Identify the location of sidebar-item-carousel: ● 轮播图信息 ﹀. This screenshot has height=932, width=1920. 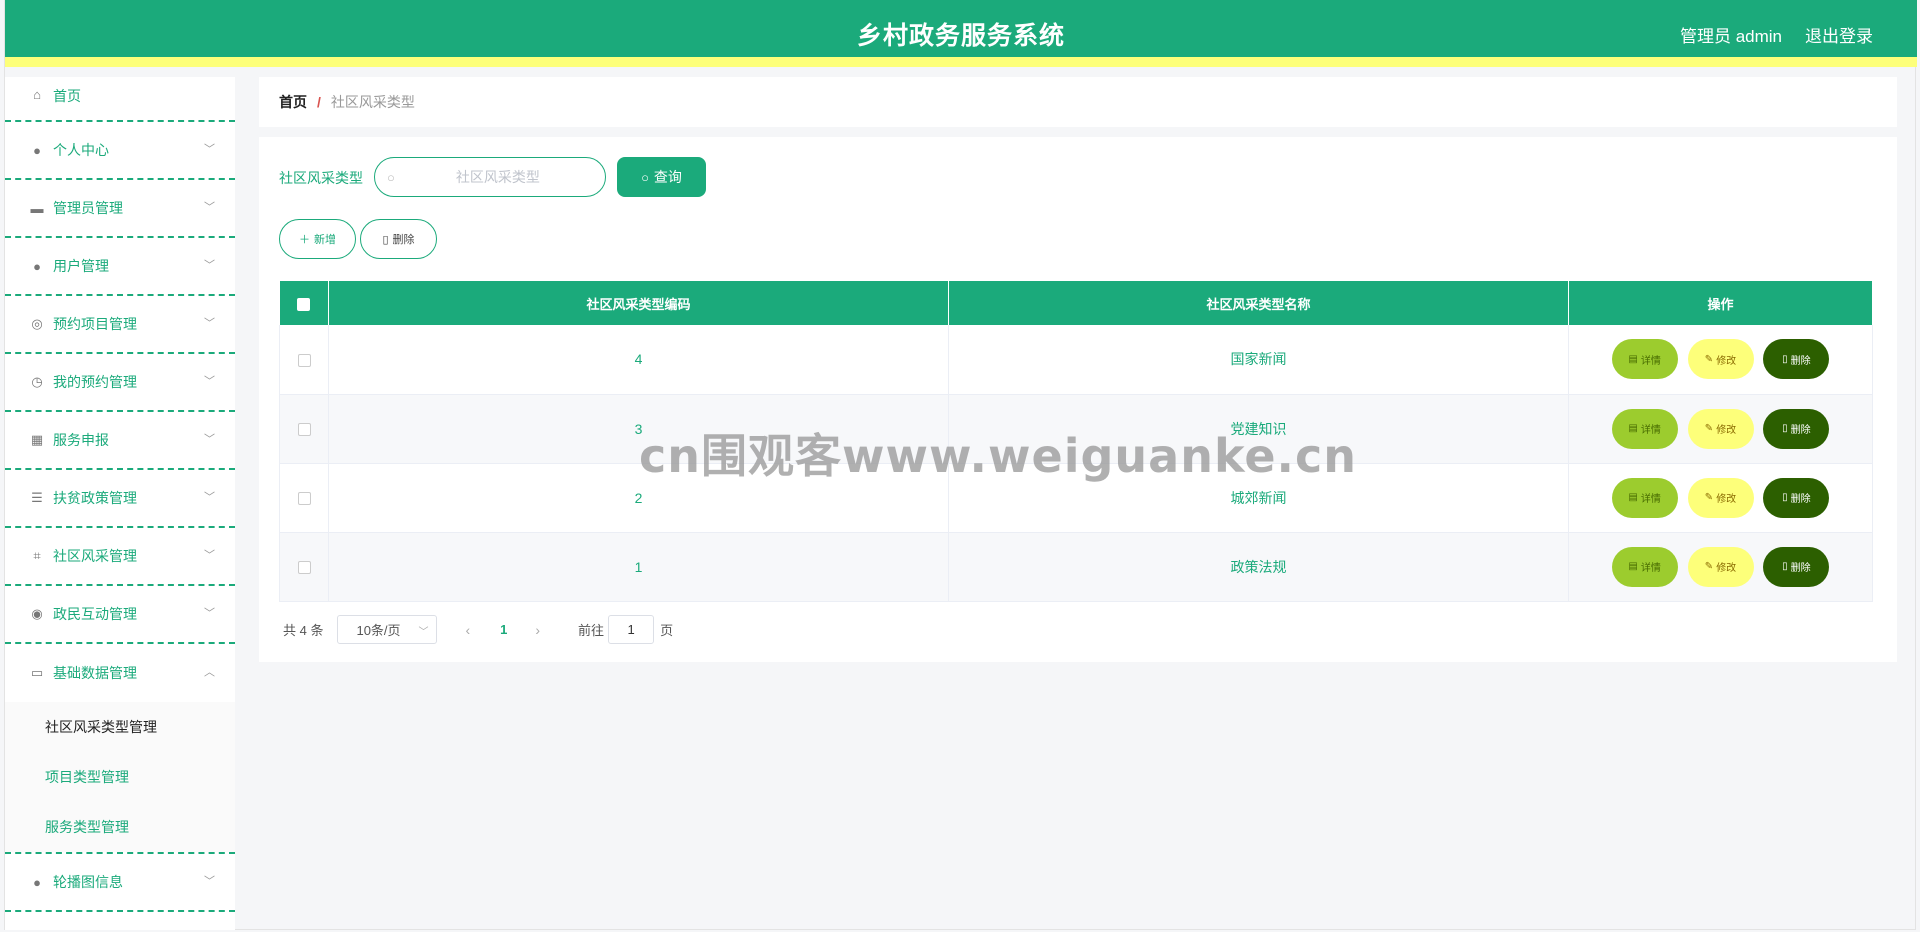
(120, 883).